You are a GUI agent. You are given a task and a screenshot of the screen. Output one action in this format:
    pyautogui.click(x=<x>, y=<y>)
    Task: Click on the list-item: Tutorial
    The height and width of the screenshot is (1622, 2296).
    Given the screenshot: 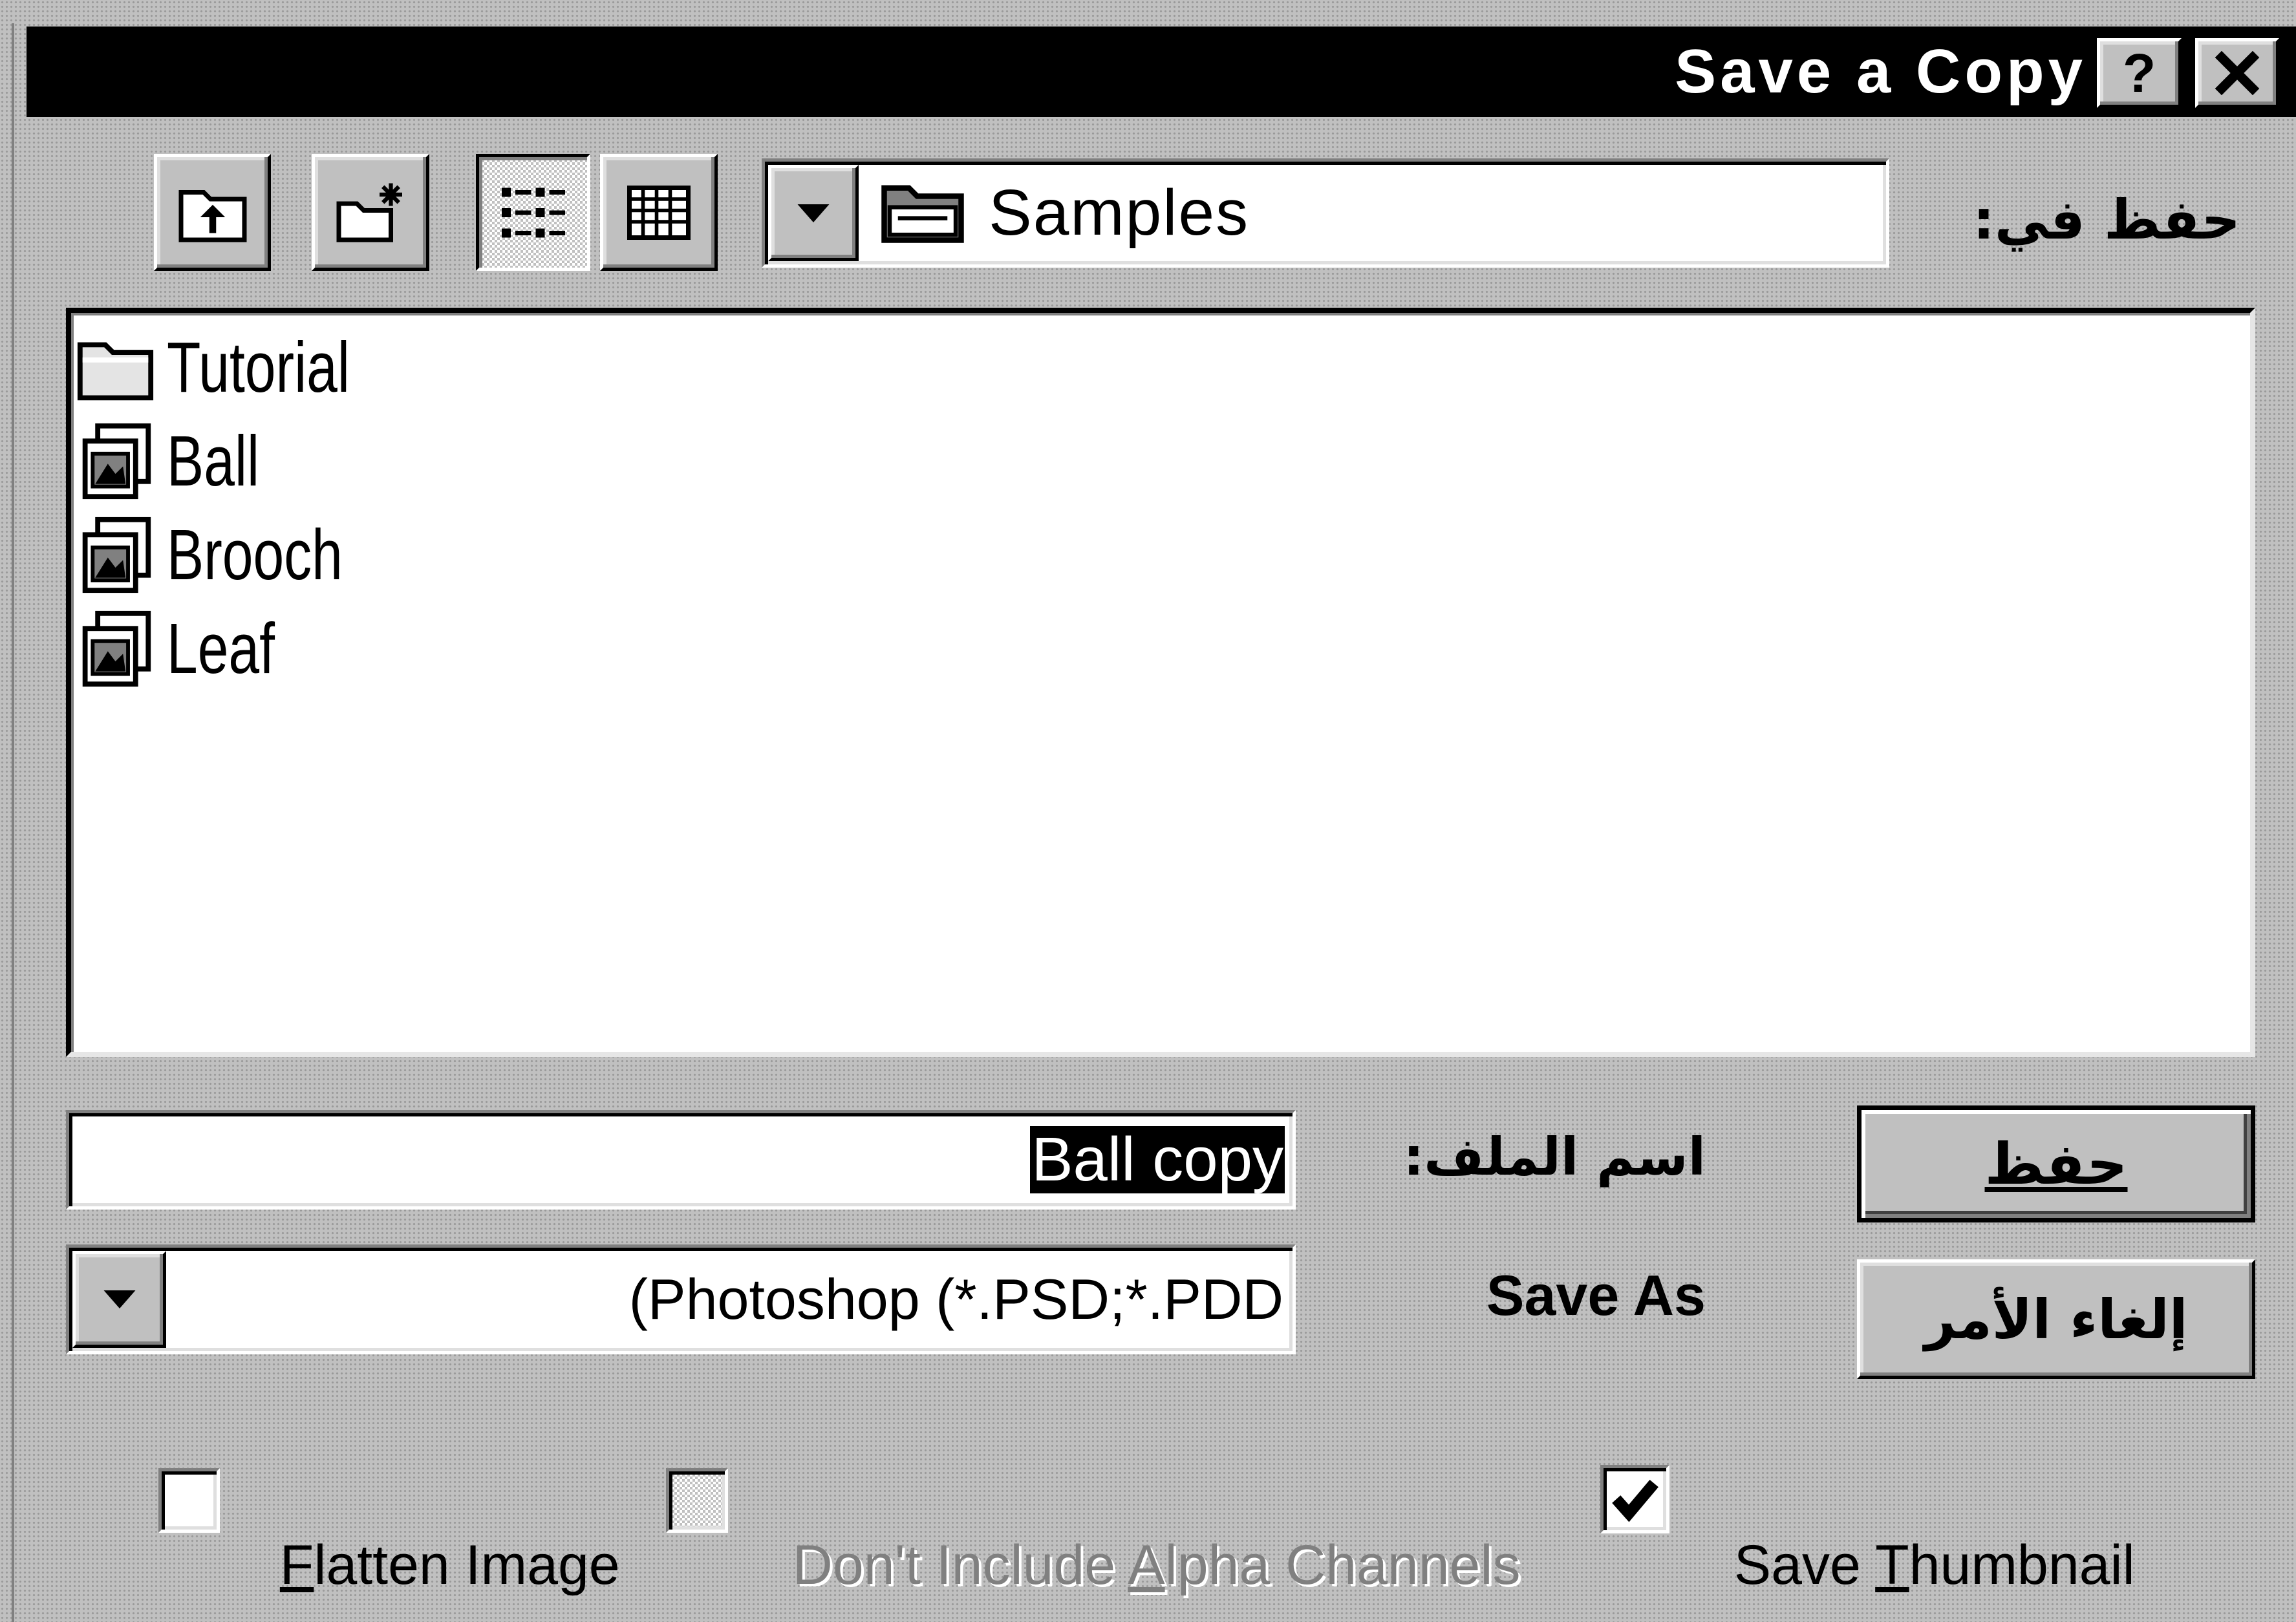 What is the action you would take?
    pyautogui.click(x=365, y=368)
    